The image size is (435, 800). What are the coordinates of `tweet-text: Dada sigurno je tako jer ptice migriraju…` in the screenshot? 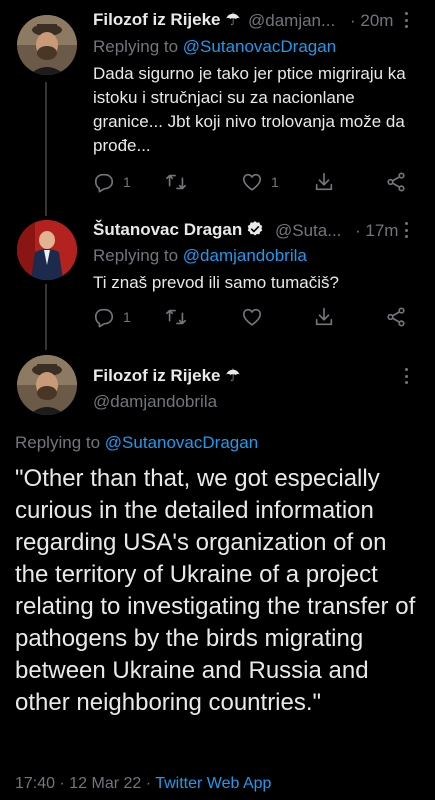 It's located at (249, 109).